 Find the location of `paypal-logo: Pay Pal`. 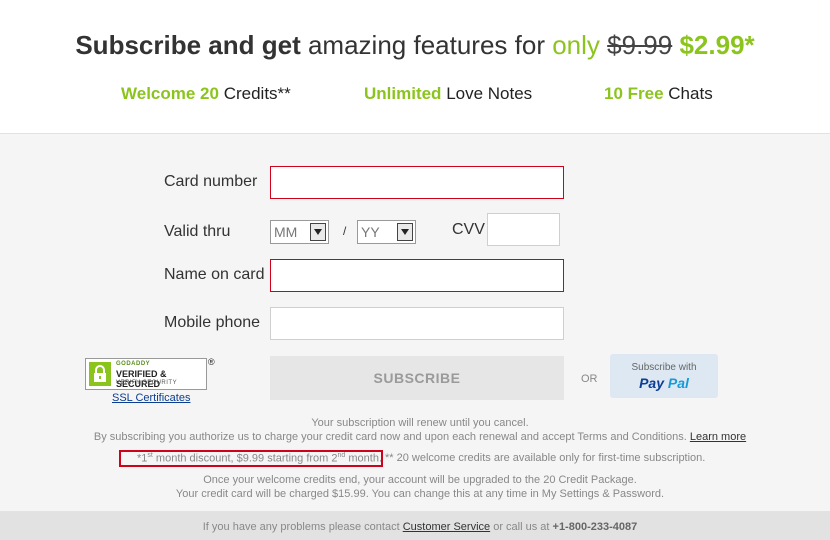

paypal-logo: Pay Pal is located at coordinates (664, 383).